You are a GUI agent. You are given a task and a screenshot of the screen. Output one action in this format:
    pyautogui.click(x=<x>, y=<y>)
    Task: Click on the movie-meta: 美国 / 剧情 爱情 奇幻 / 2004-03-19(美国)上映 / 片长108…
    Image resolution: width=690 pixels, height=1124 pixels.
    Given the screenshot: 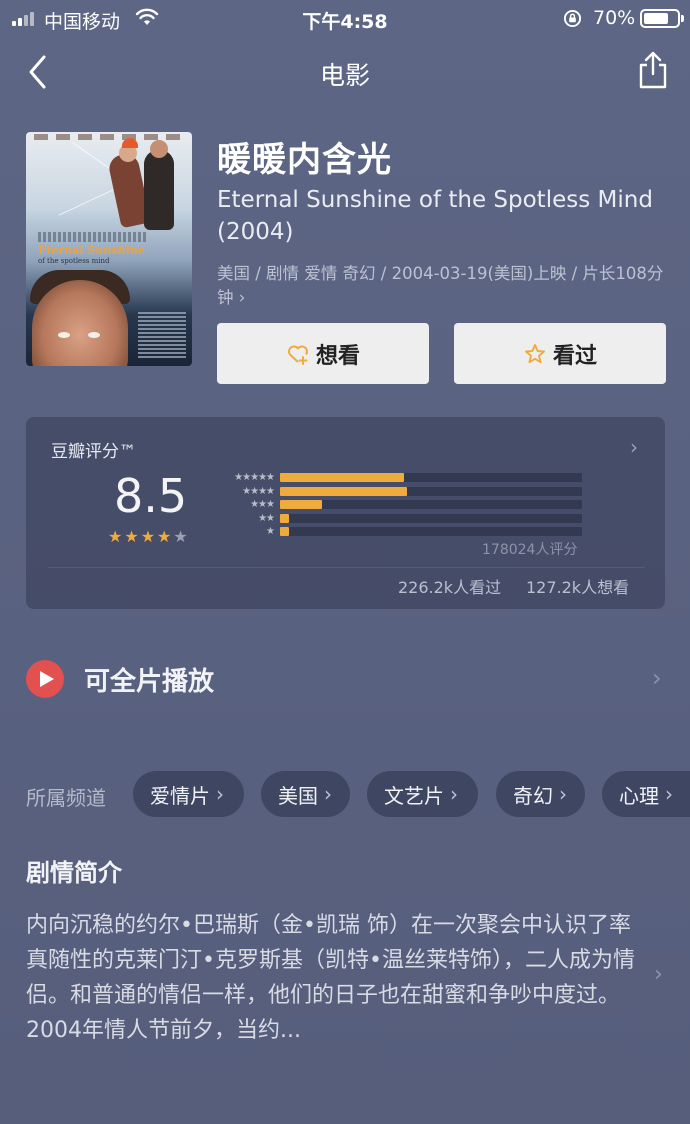 What is the action you would take?
    pyautogui.click(x=442, y=286)
    